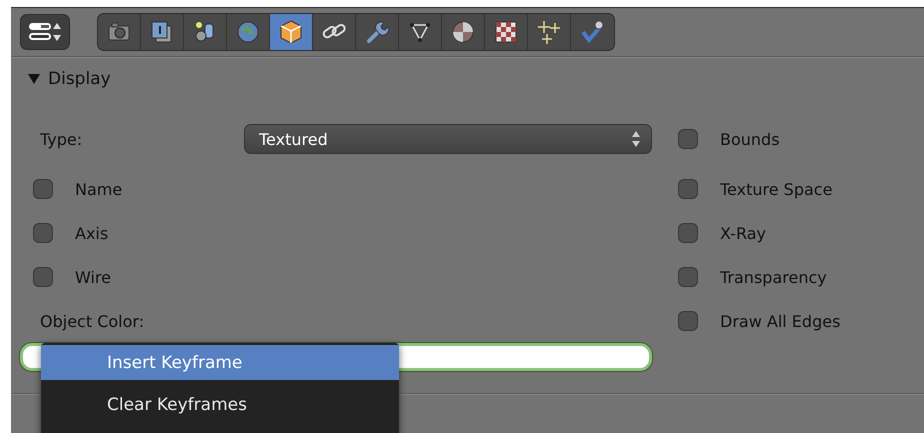  Describe the element at coordinates (92, 321) in the screenshot. I see `field-label: Object Color:` at that location.